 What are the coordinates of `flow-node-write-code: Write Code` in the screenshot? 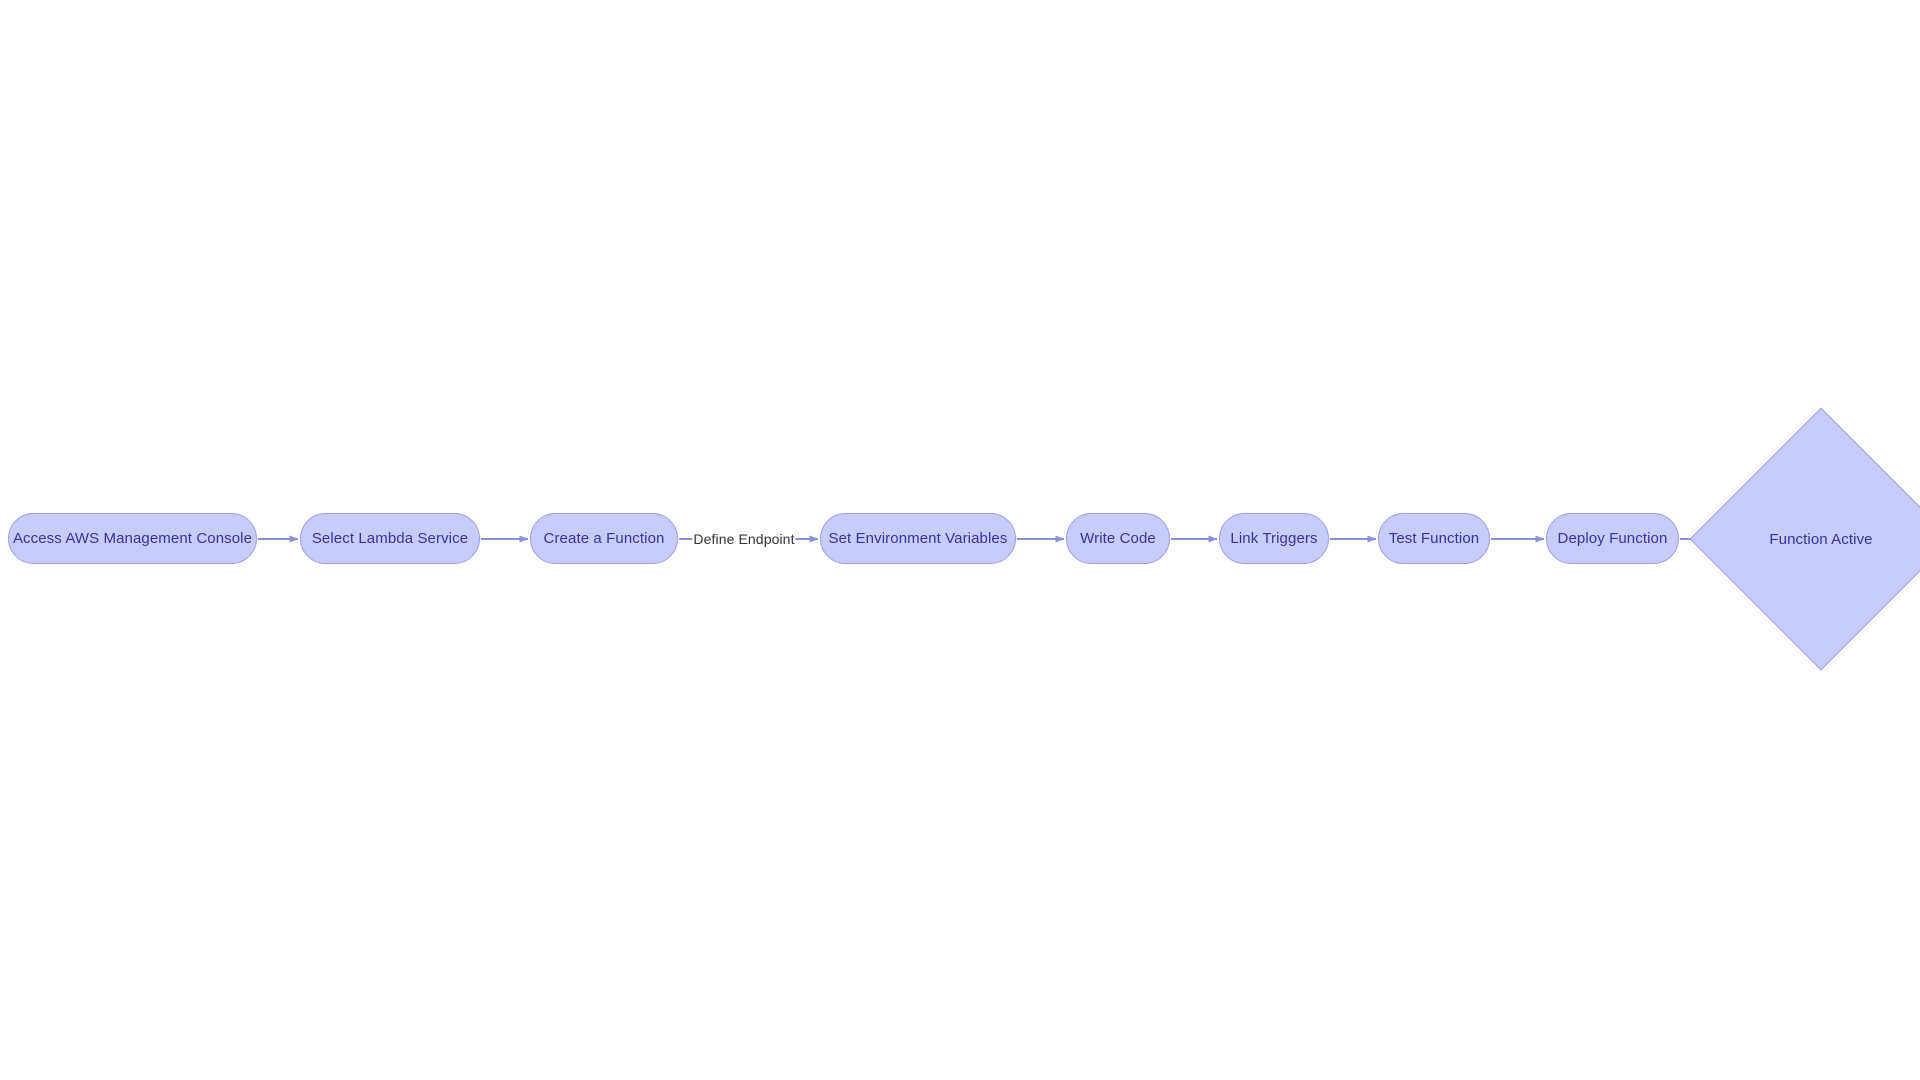 It's located at (1118, 538).